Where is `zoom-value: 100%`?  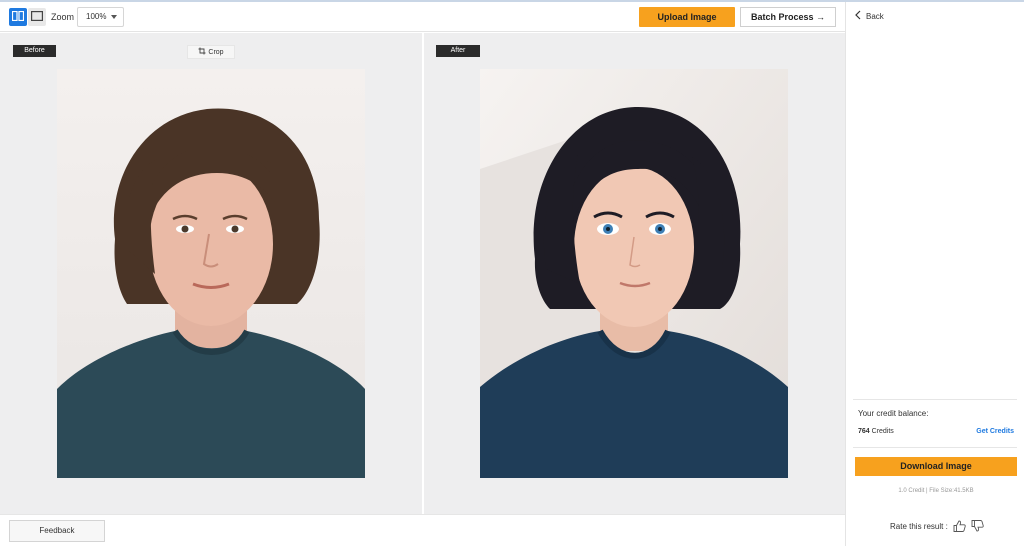
zoom-value: 100% is located at coordinates (96, 16).